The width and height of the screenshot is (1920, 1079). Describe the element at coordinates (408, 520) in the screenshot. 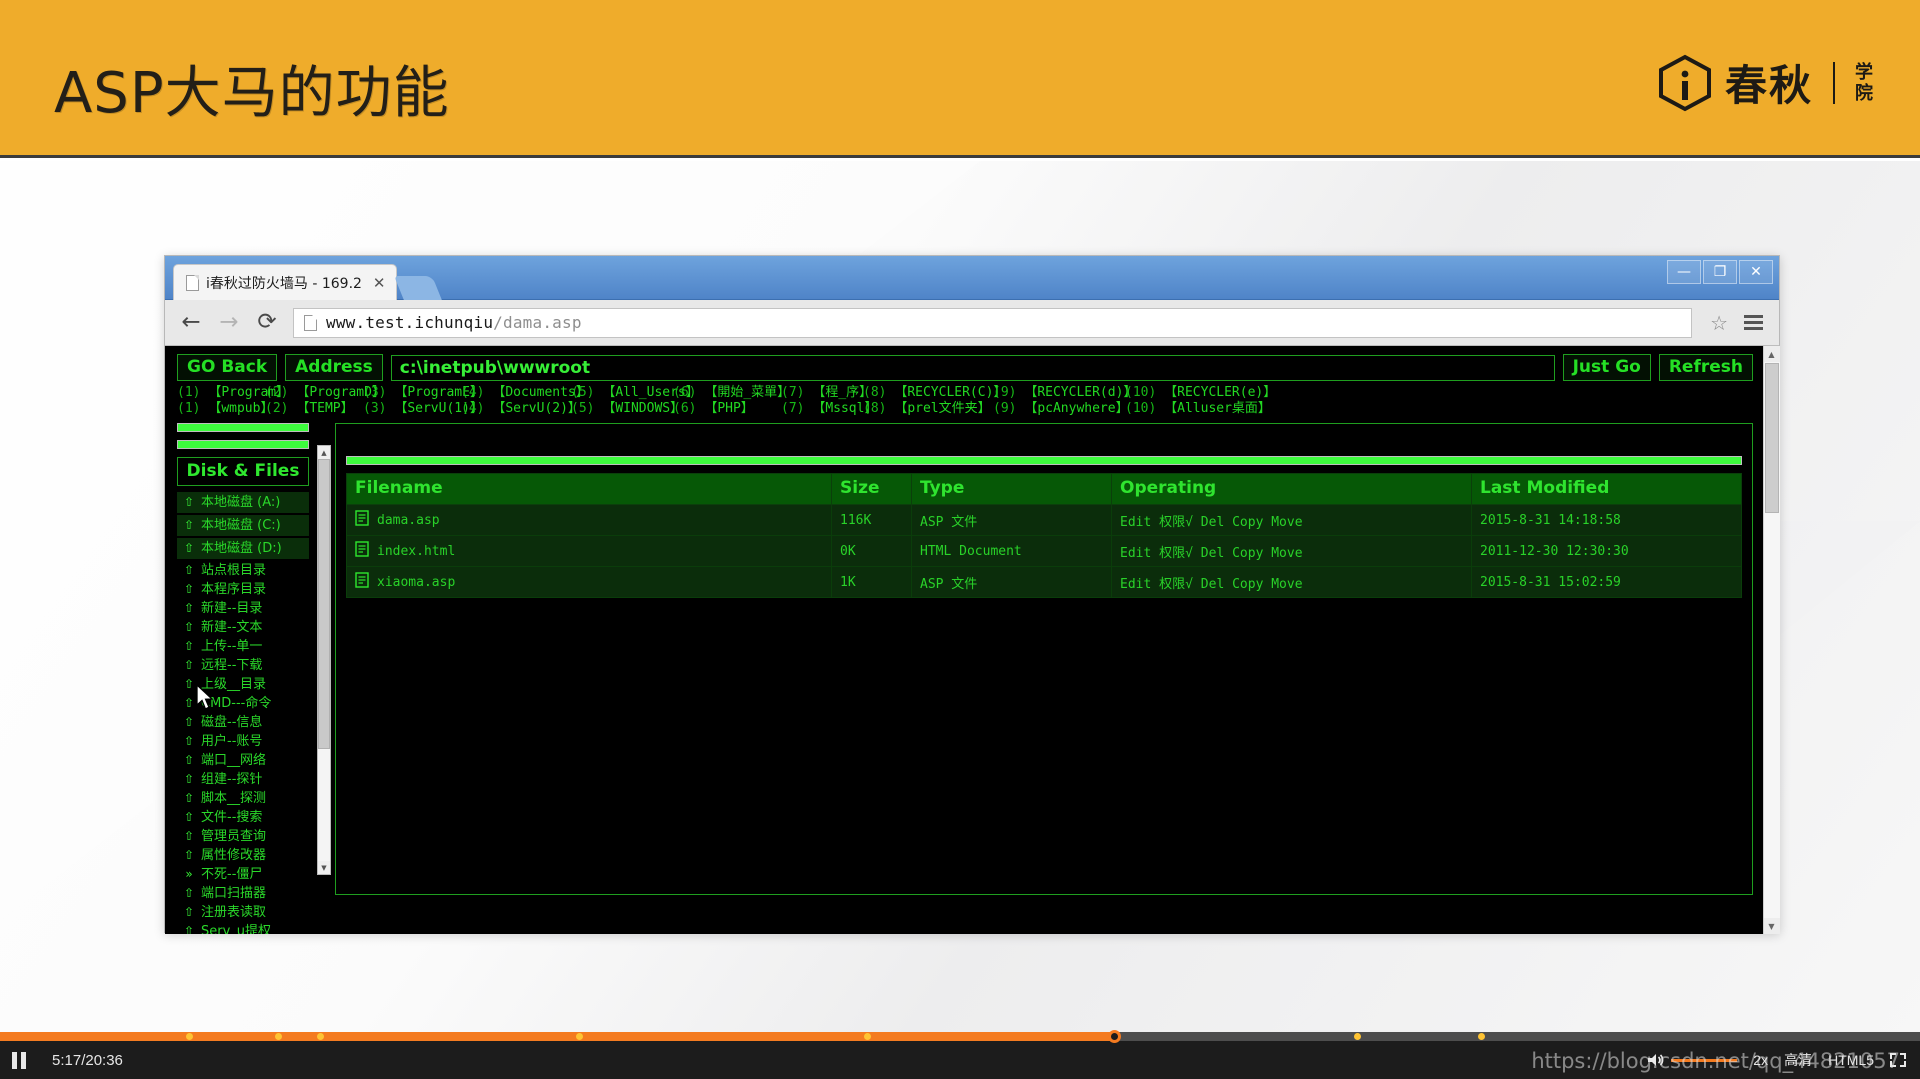

I see `filename-text: dama.asp` at that location.